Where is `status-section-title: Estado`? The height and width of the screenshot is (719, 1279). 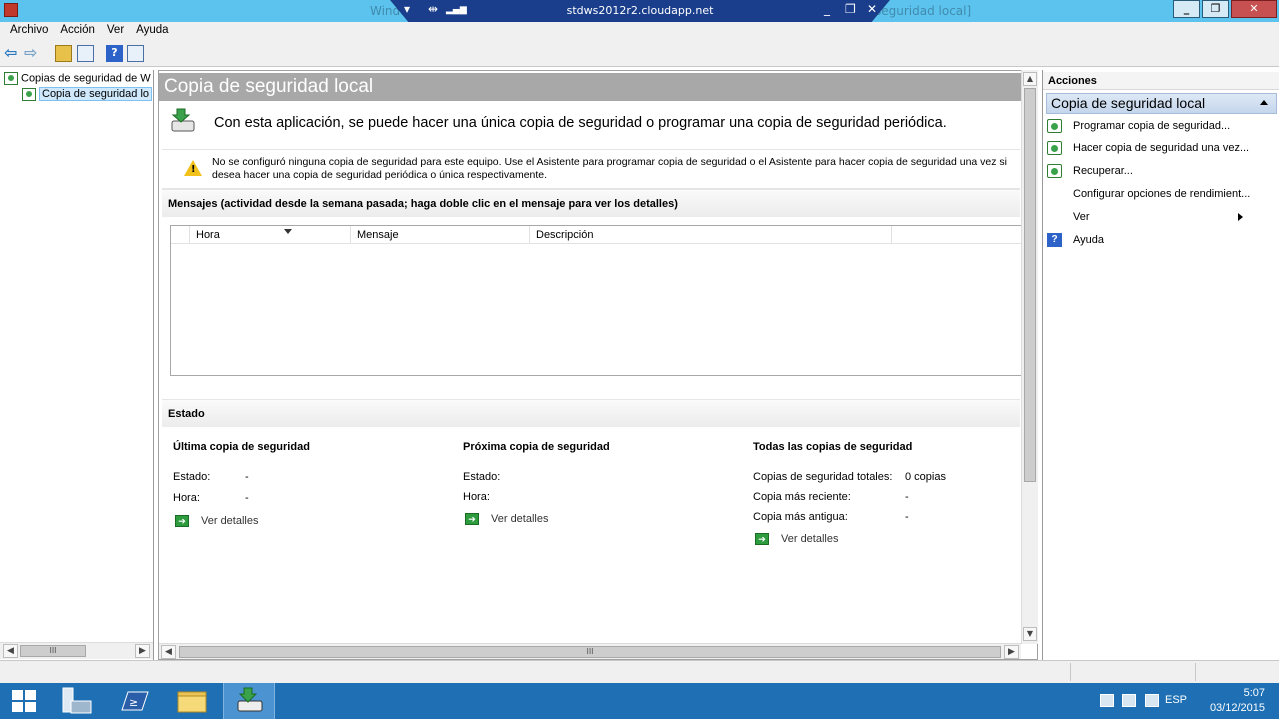 status-section-title: Estado is located at coordinates (591, 413).